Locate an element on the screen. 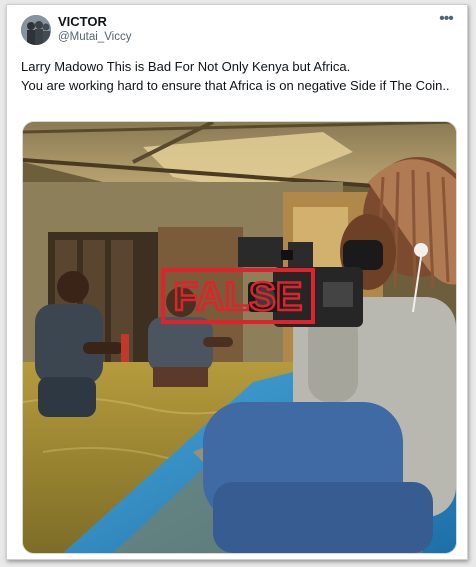 The image size is (476, 567). more-horizontal-icon: ••• is located at coordinates (446, 19).